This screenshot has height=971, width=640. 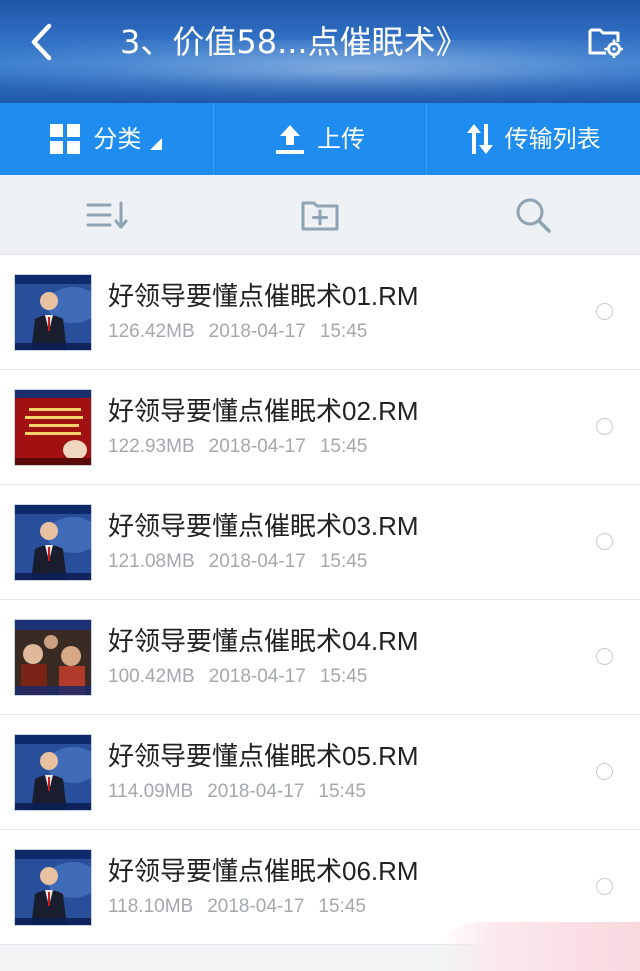 What do you see at coordinates (151, 791) in the screenshot?
I see `file-size: 114.09MB` at bounding box center [151, 791].